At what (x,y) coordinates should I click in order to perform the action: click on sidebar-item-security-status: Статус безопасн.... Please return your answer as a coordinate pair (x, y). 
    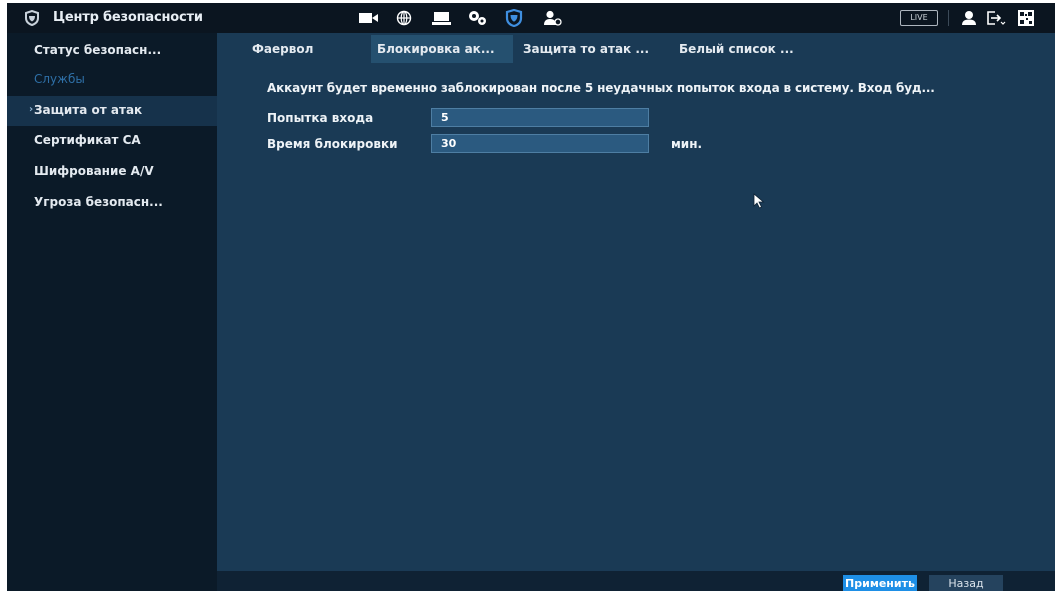
    Looking at the image, I should click on (112, 51).